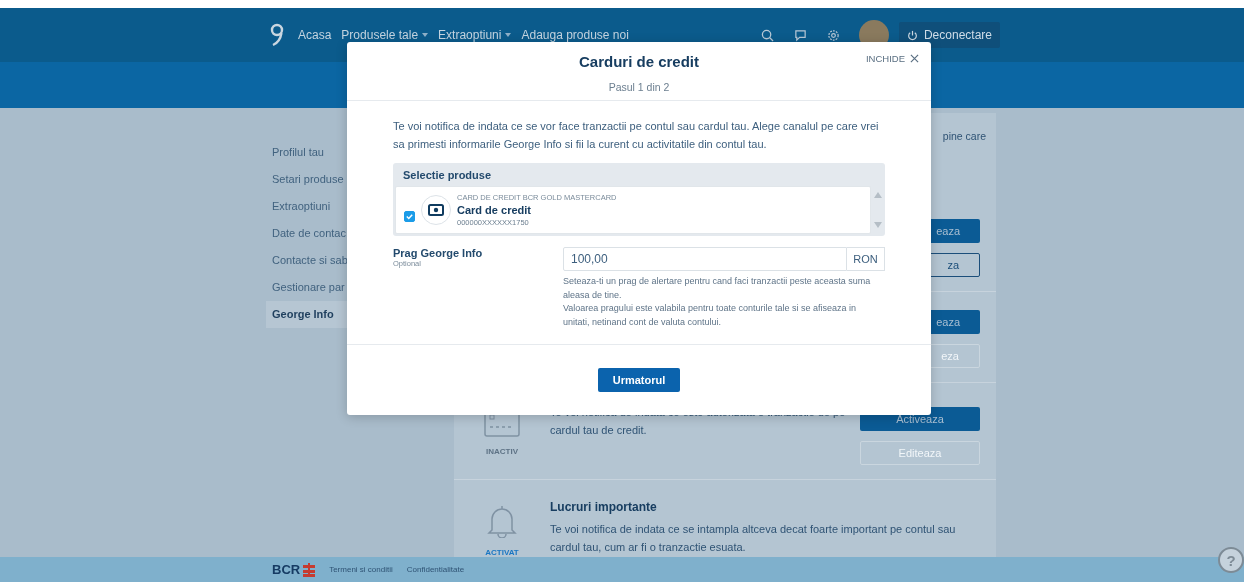  I want to click on currency-label: RON, so click(866, 259).